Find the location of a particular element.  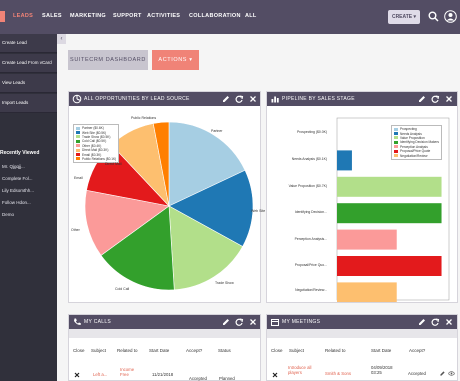

close-call-icon is located at coordinates (77, 375).